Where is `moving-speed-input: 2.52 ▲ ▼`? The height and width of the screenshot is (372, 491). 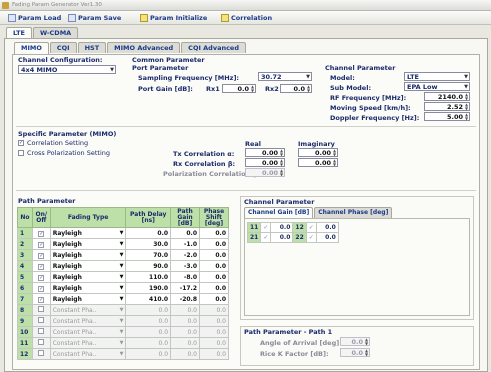 moving-speed-input: 2.52 ▲ ▼ is located at coordinates (447, 106).